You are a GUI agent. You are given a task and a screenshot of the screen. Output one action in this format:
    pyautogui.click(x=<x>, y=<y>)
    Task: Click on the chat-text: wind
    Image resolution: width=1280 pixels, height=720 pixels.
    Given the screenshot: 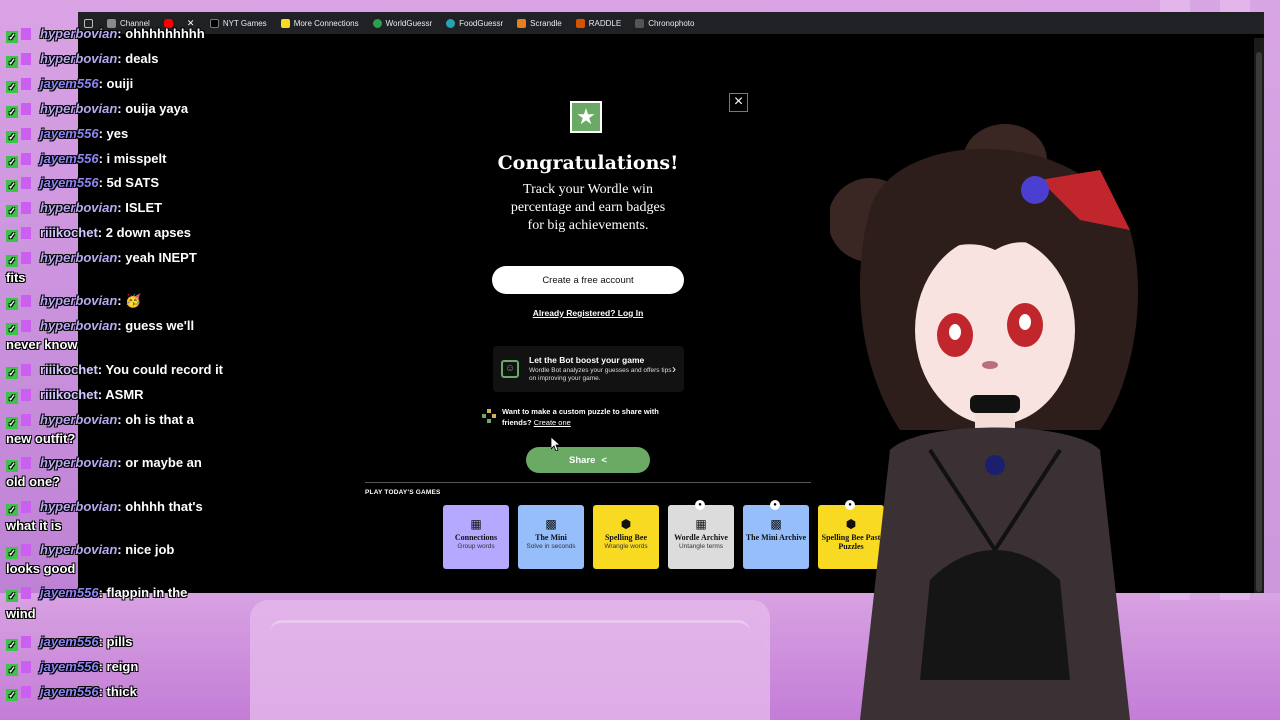 What is the action you would take?
    pyautogui.click(x=21, y=613)
    